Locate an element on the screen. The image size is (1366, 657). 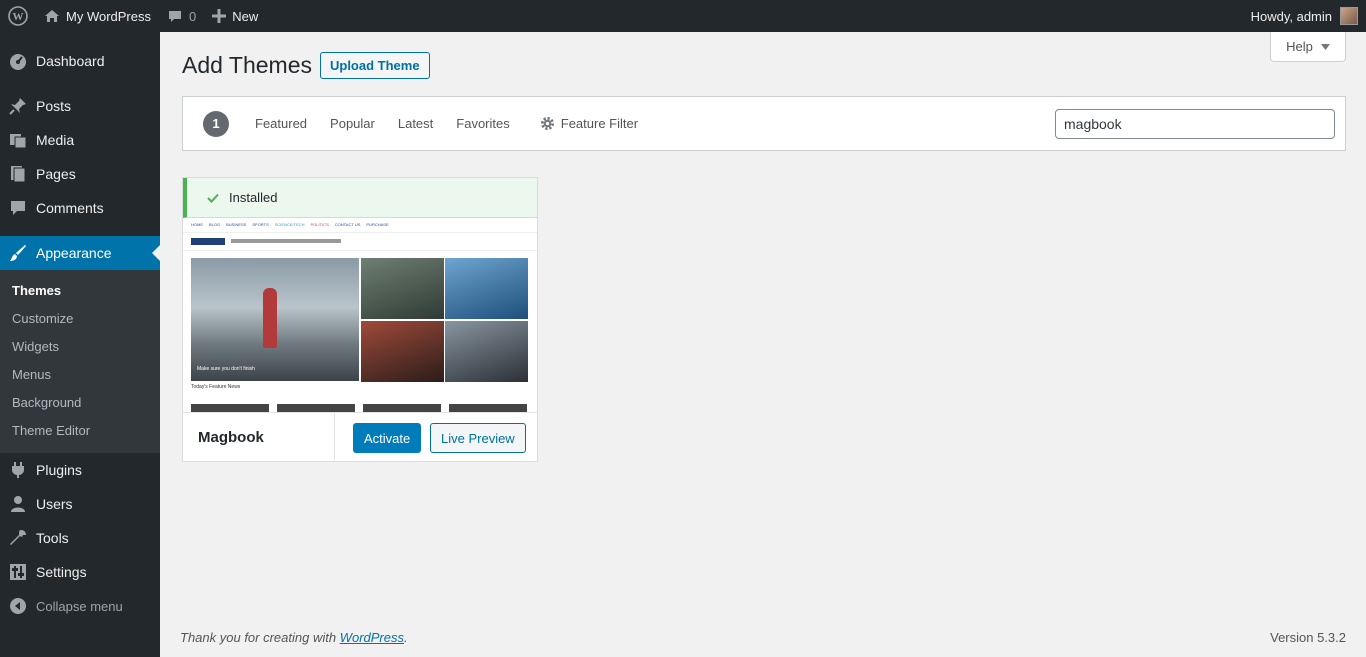
brush-icon is located at coordinates (18, 253).